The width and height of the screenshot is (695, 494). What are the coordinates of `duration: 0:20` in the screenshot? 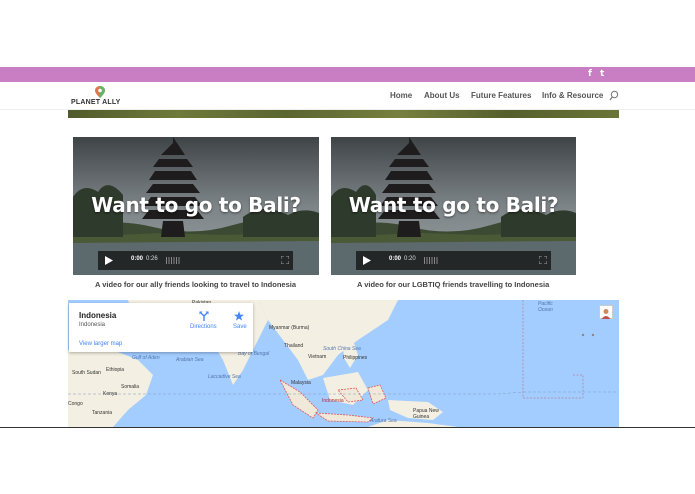 It's located at (410, 259).